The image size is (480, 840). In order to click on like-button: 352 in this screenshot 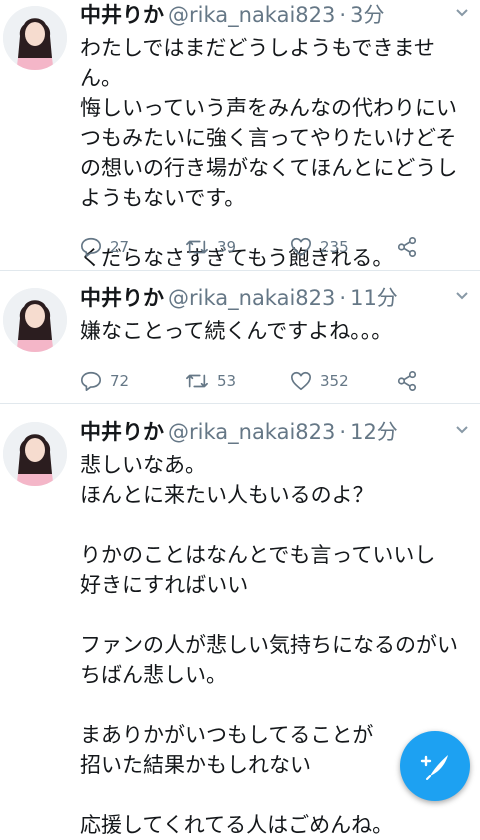, I will do `click(319, 381)`.